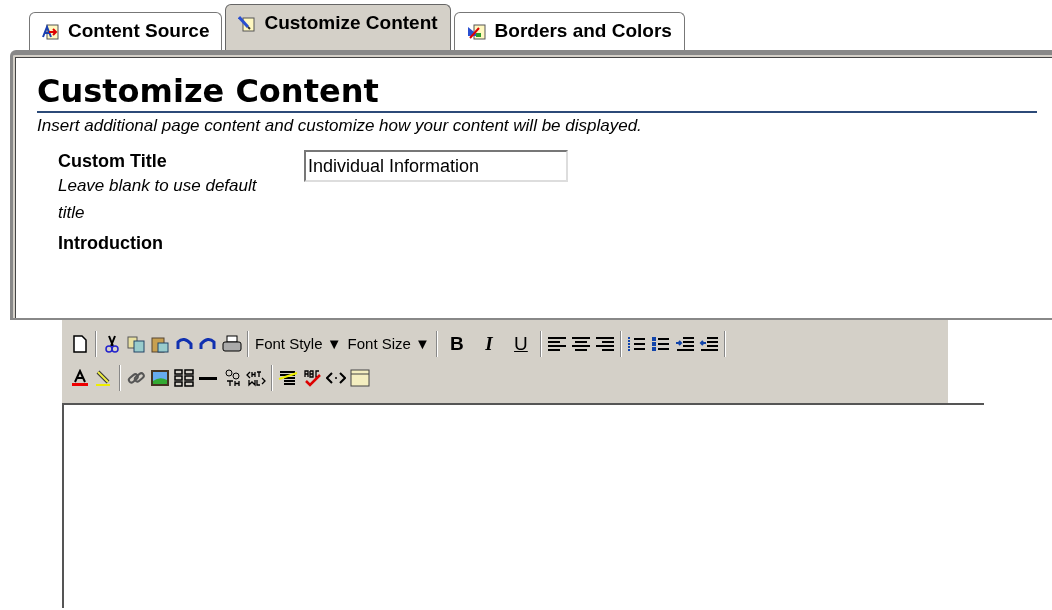  I want to click on font-dropdown: Font Style ▼, so click(298, 344).